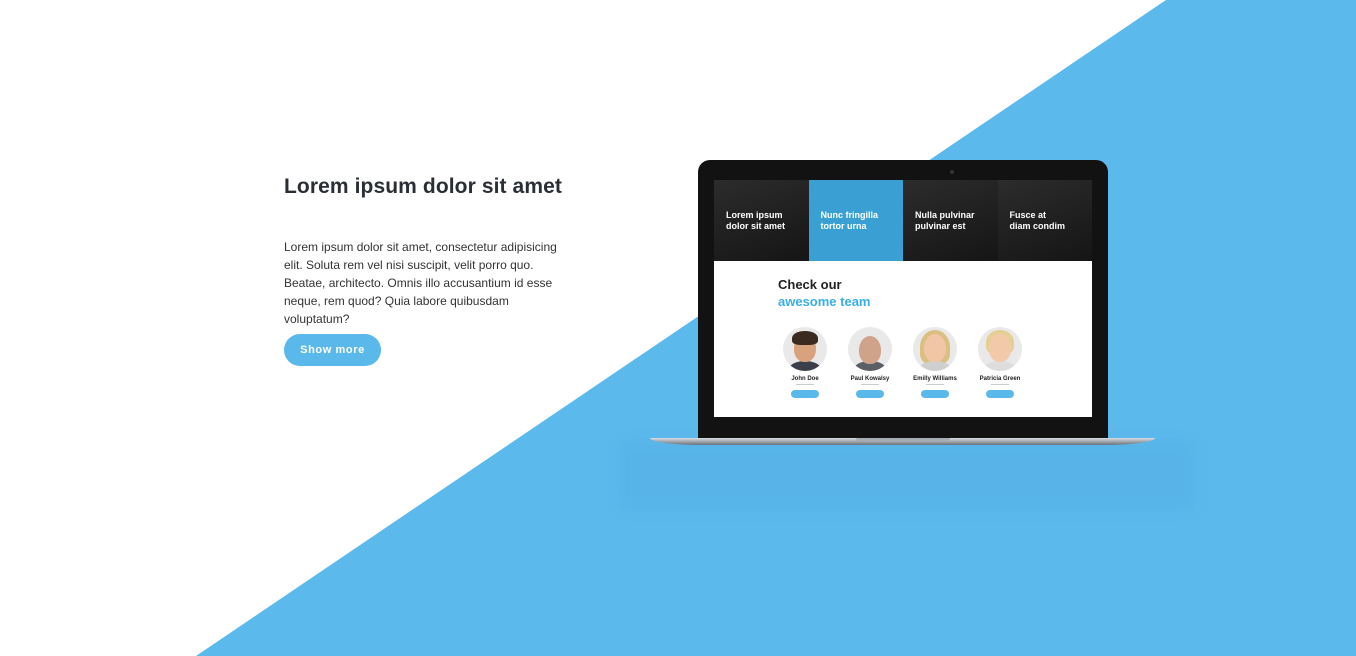 The image size is (1356, 656). I want to click on hero-item-line2: tortor urna, so click(843, 226).